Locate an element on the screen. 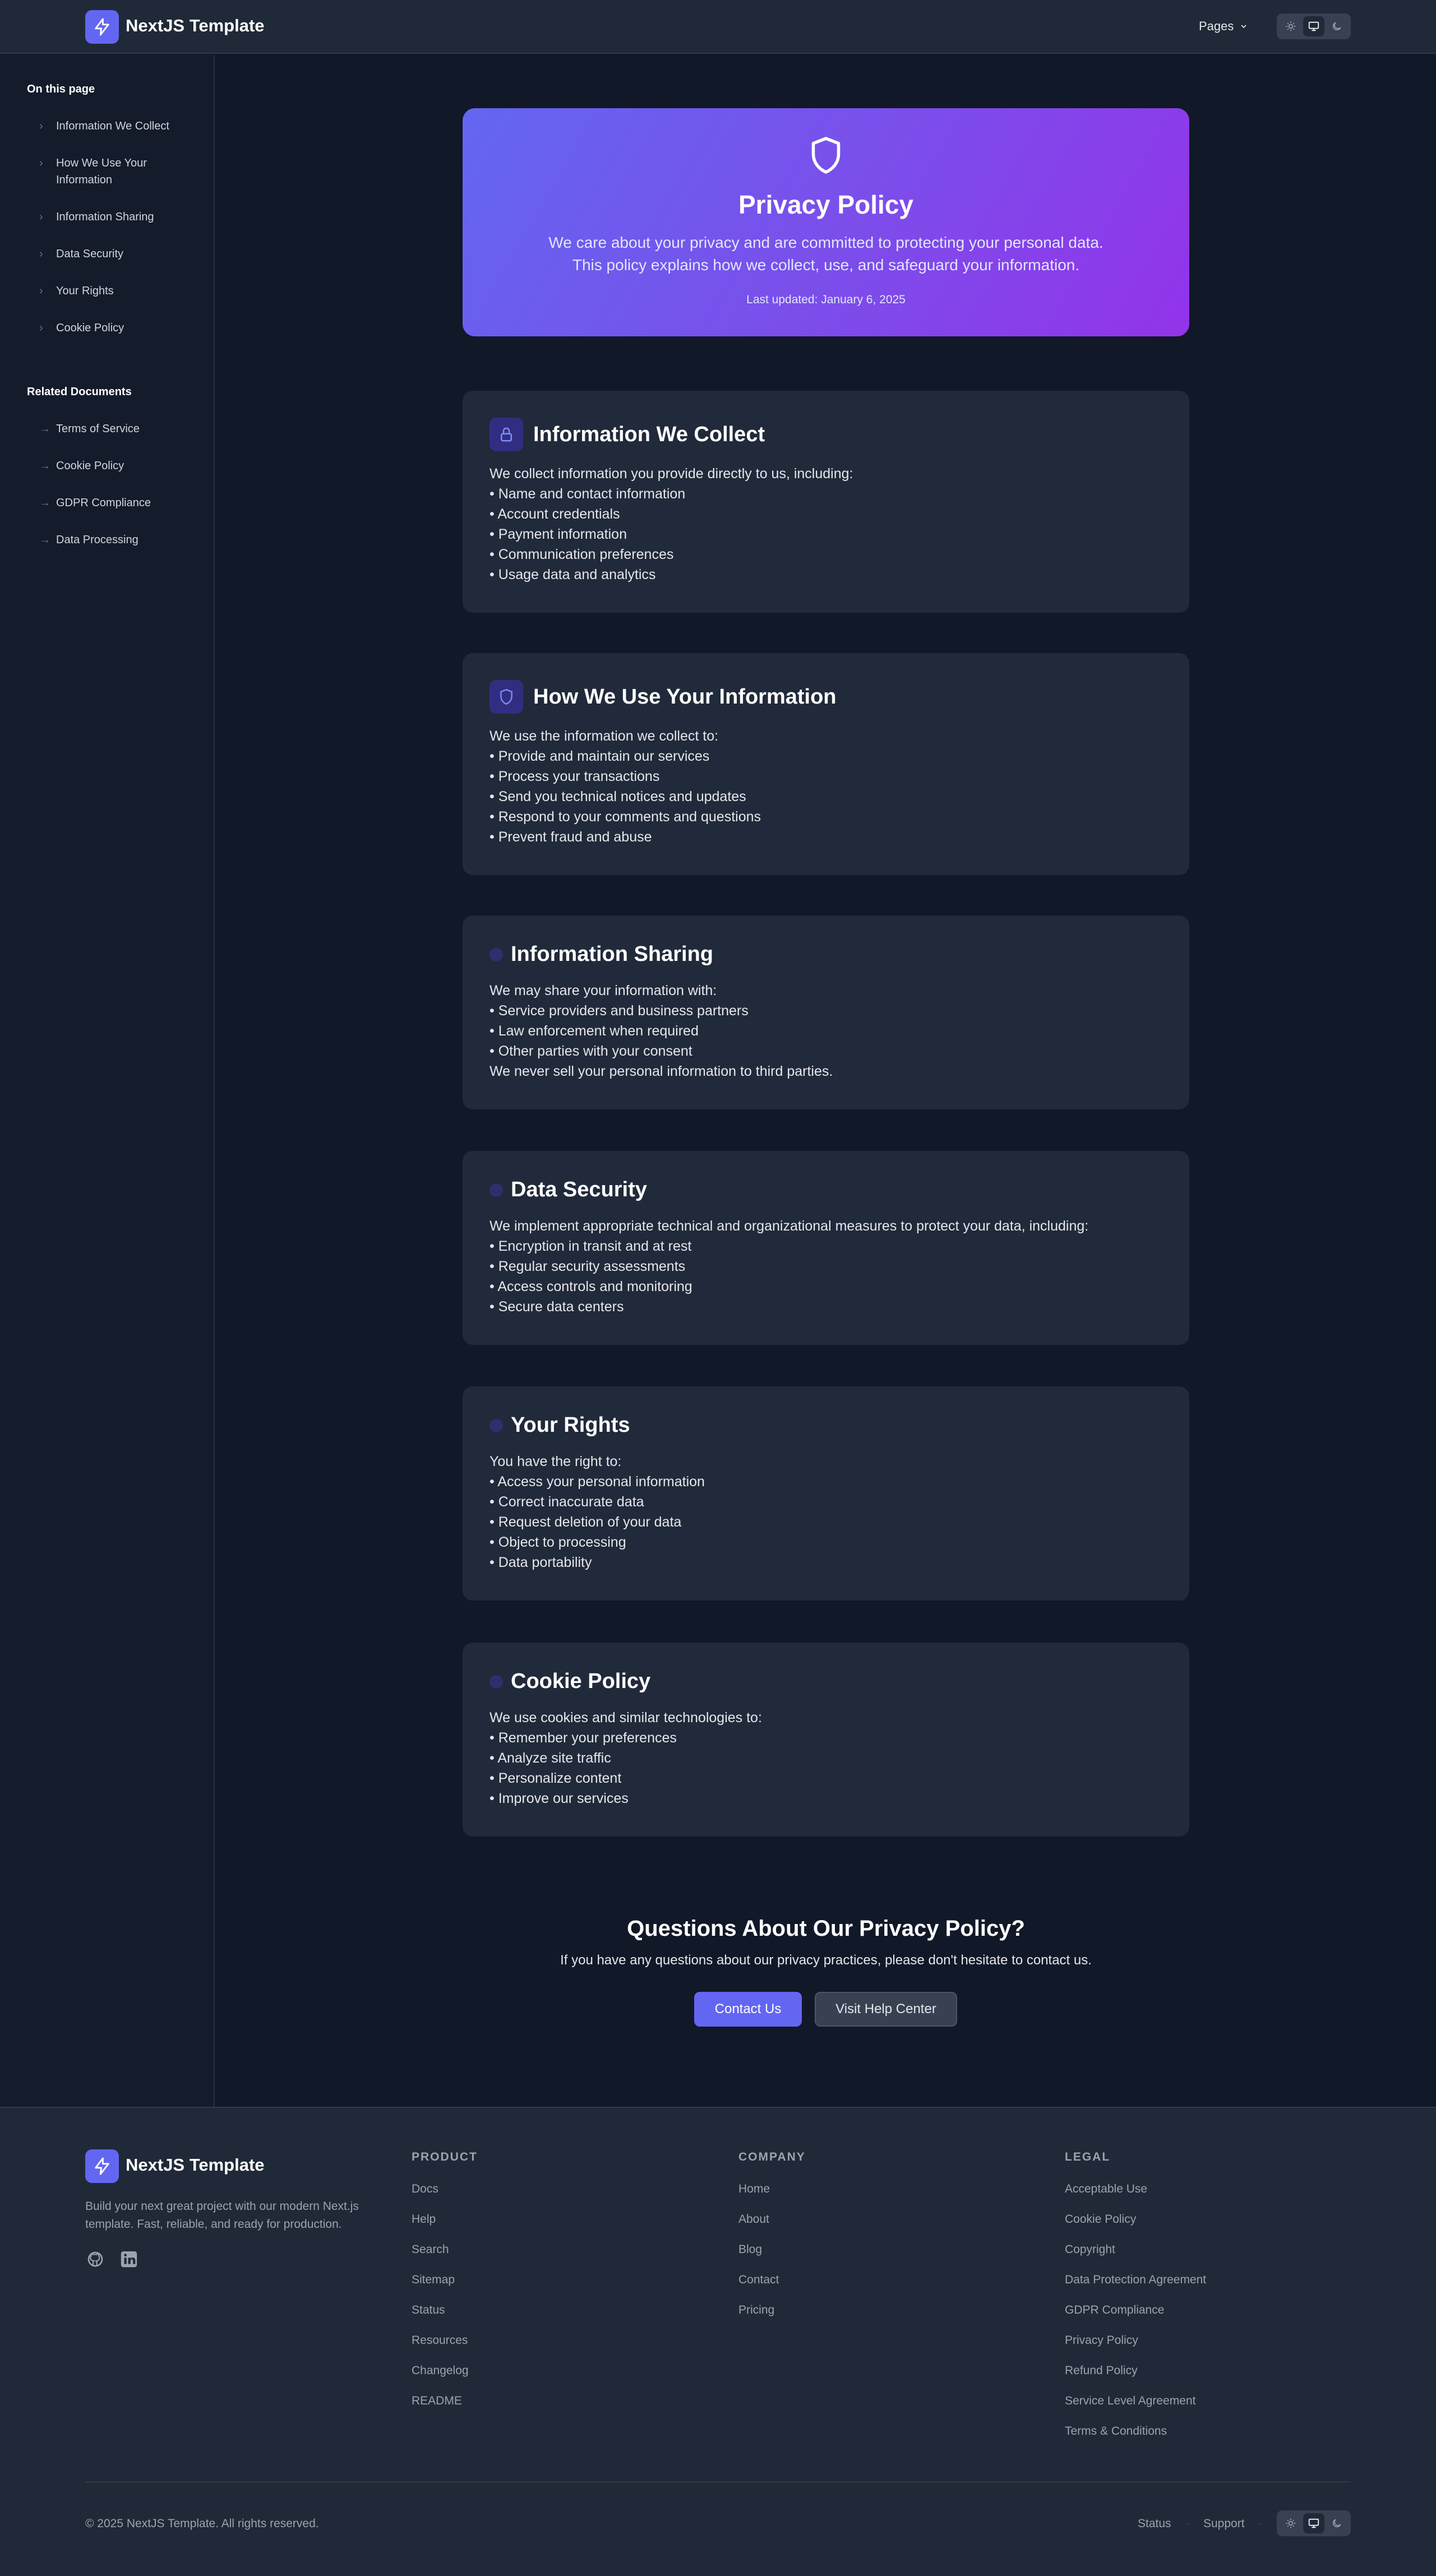 Image resolution: width=1436 pixels, height=2576 pixels. section-line: • Law enforcement when required is located at coordinates (594, 1031).